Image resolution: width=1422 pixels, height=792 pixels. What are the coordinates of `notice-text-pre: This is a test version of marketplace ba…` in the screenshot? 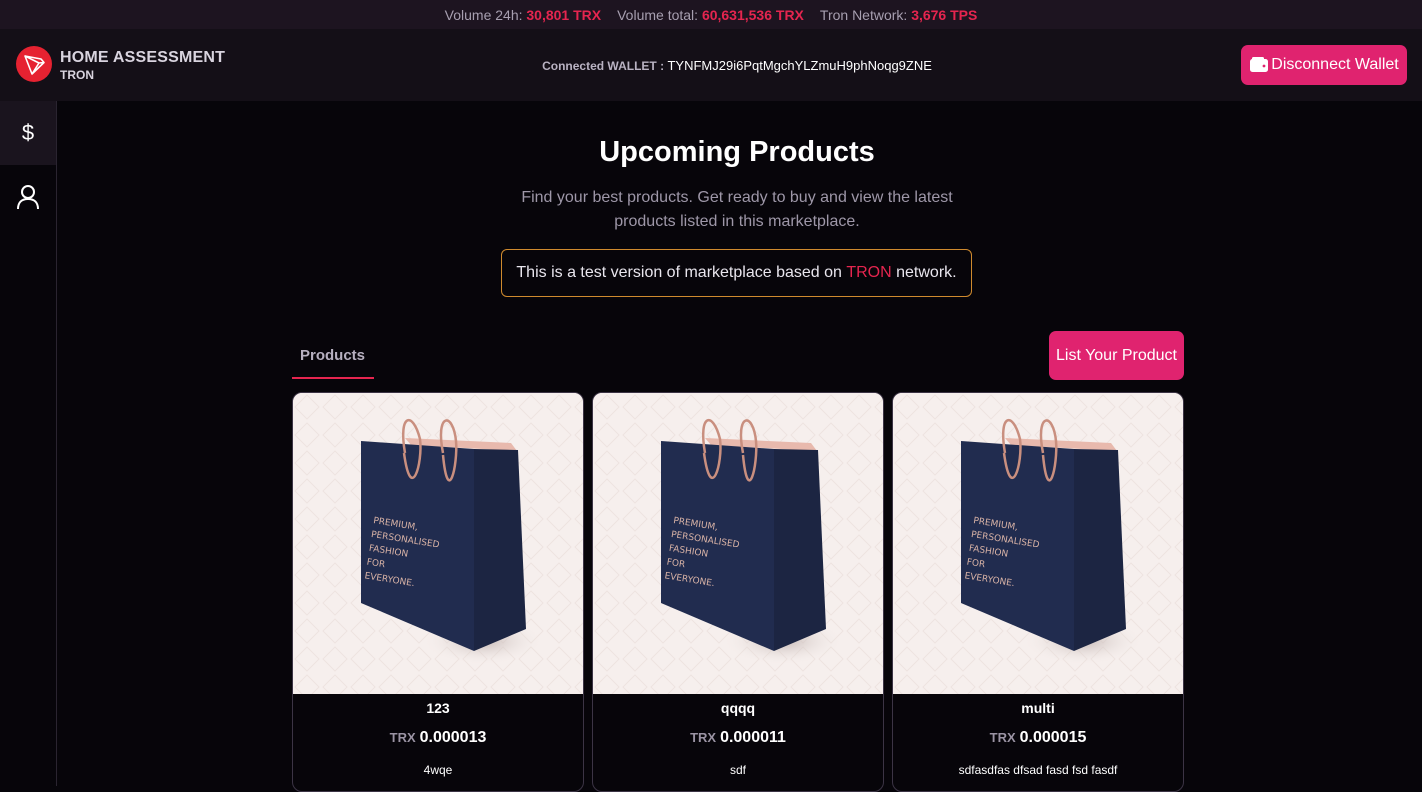 It's located at (681, 272).